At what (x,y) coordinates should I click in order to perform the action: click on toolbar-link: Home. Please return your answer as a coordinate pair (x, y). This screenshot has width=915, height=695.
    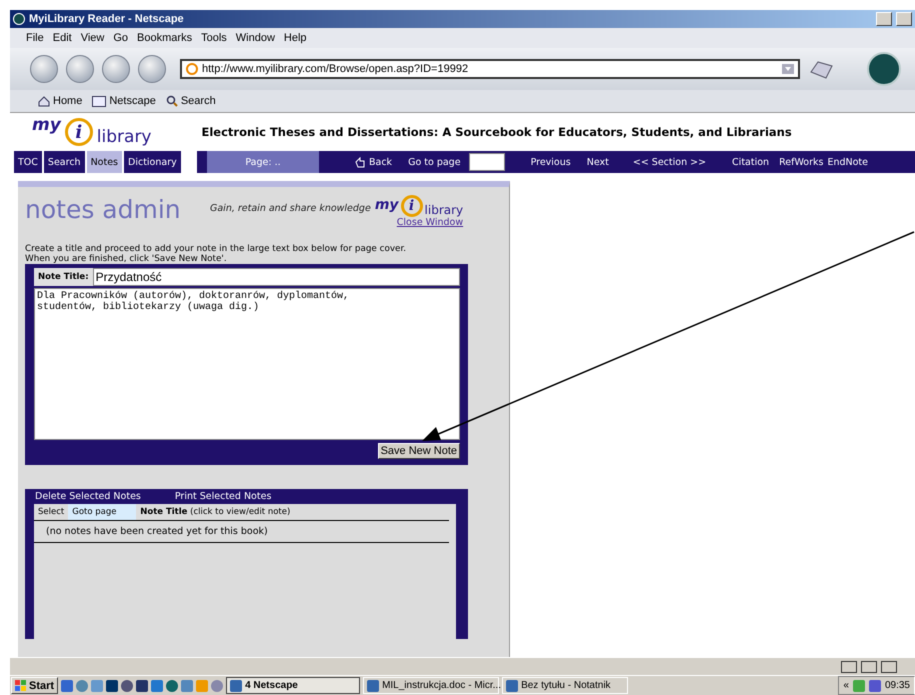
    Looking at the image, I should click on (60, 101).